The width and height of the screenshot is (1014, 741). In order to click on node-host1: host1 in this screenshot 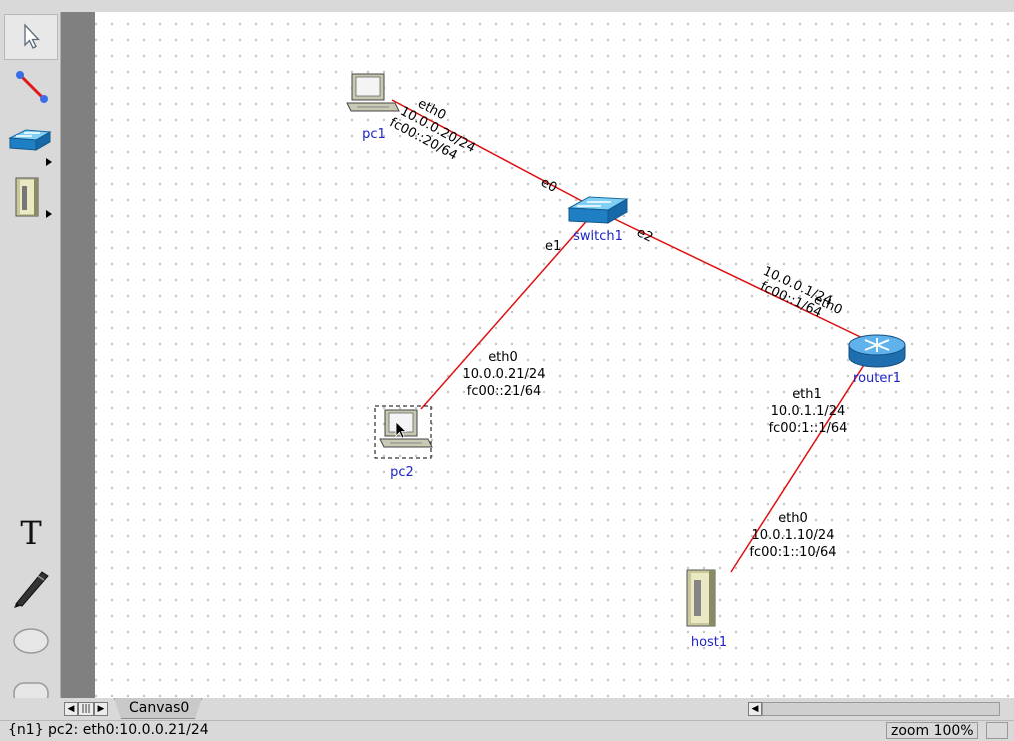, I will do `click(706, 609)`.